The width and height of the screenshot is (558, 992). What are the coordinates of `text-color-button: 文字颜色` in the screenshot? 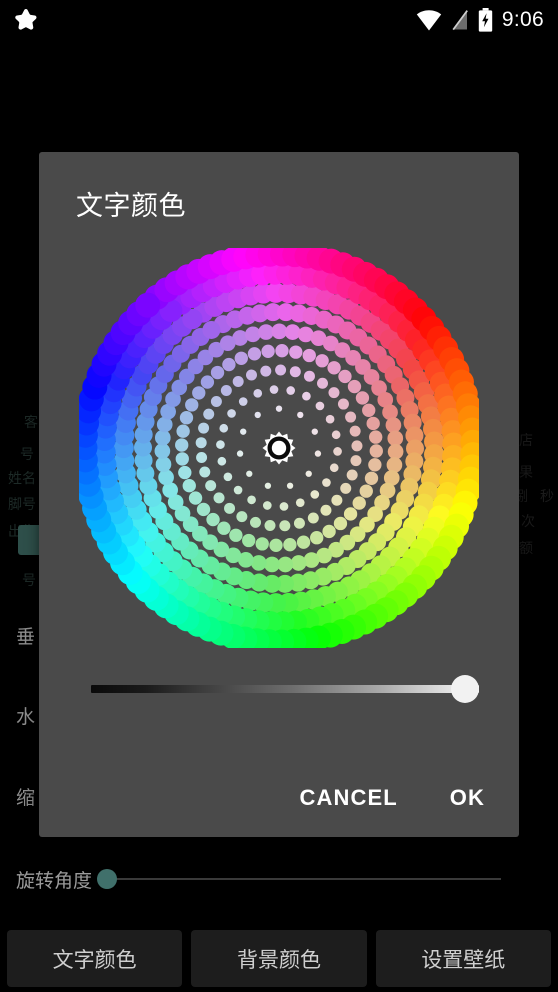 It's located at (95, 958).